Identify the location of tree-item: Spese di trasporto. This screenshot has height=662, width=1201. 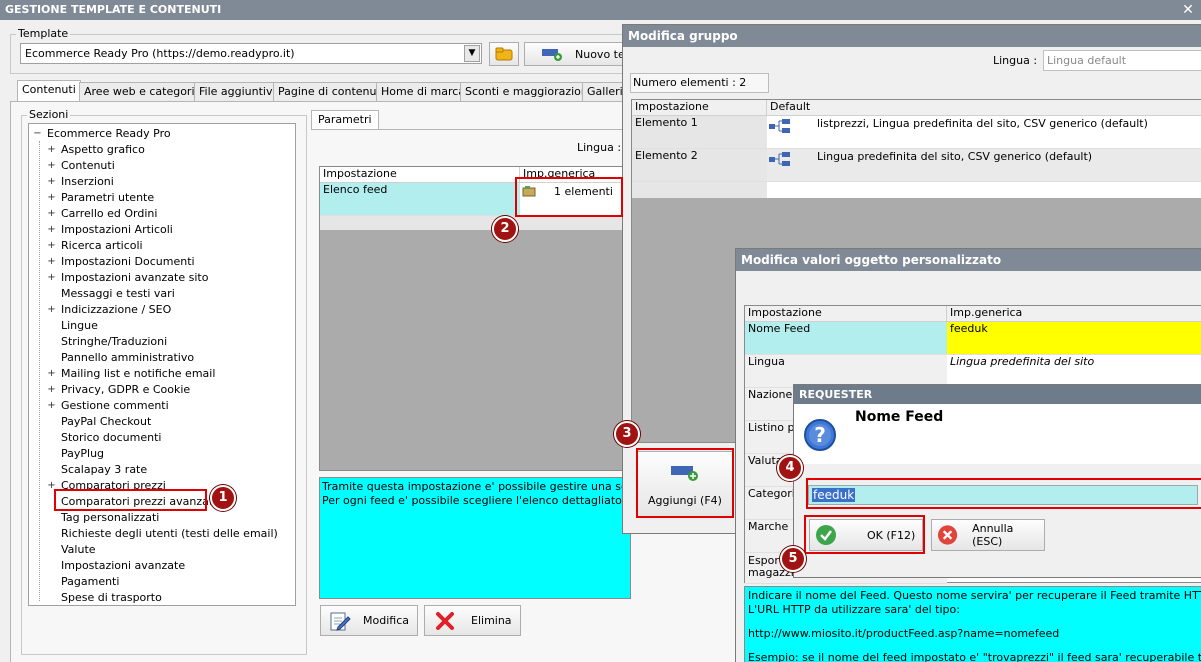
(104, 598).